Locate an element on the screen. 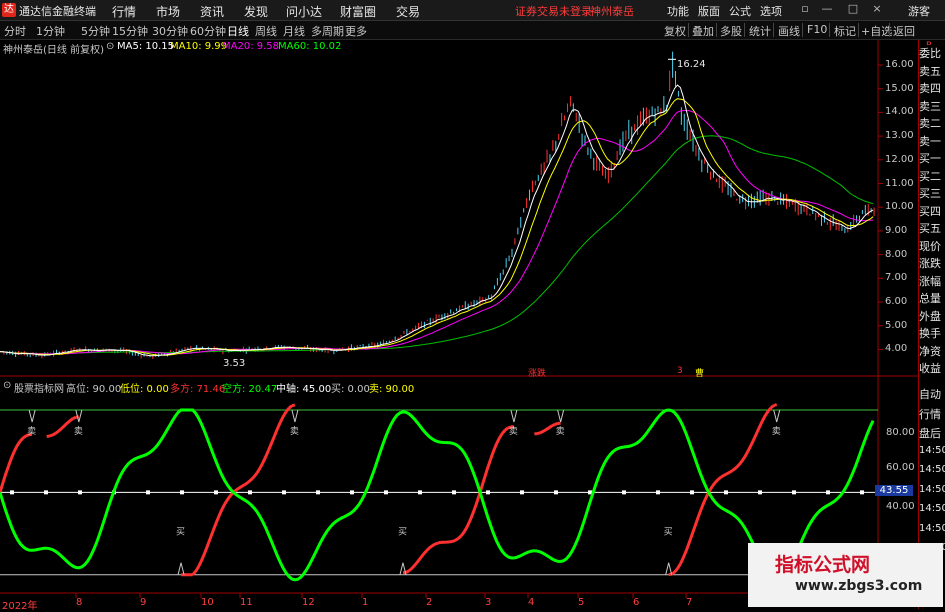 The width and height of the screenshot is (945, 612). price-ytick: 6.00 is located at coordinates (896, 301).